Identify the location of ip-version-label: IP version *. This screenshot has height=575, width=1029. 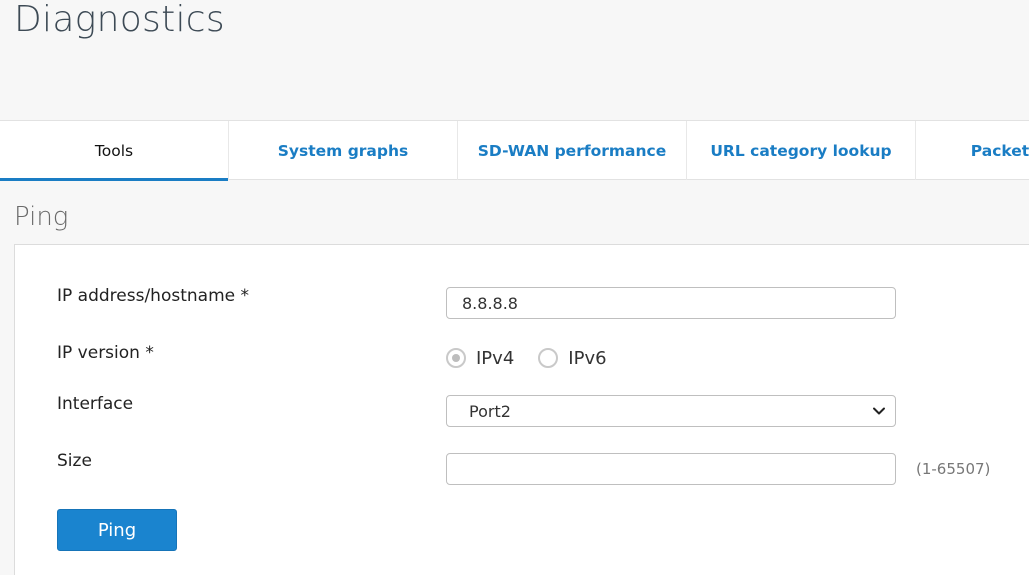
(105, 353).